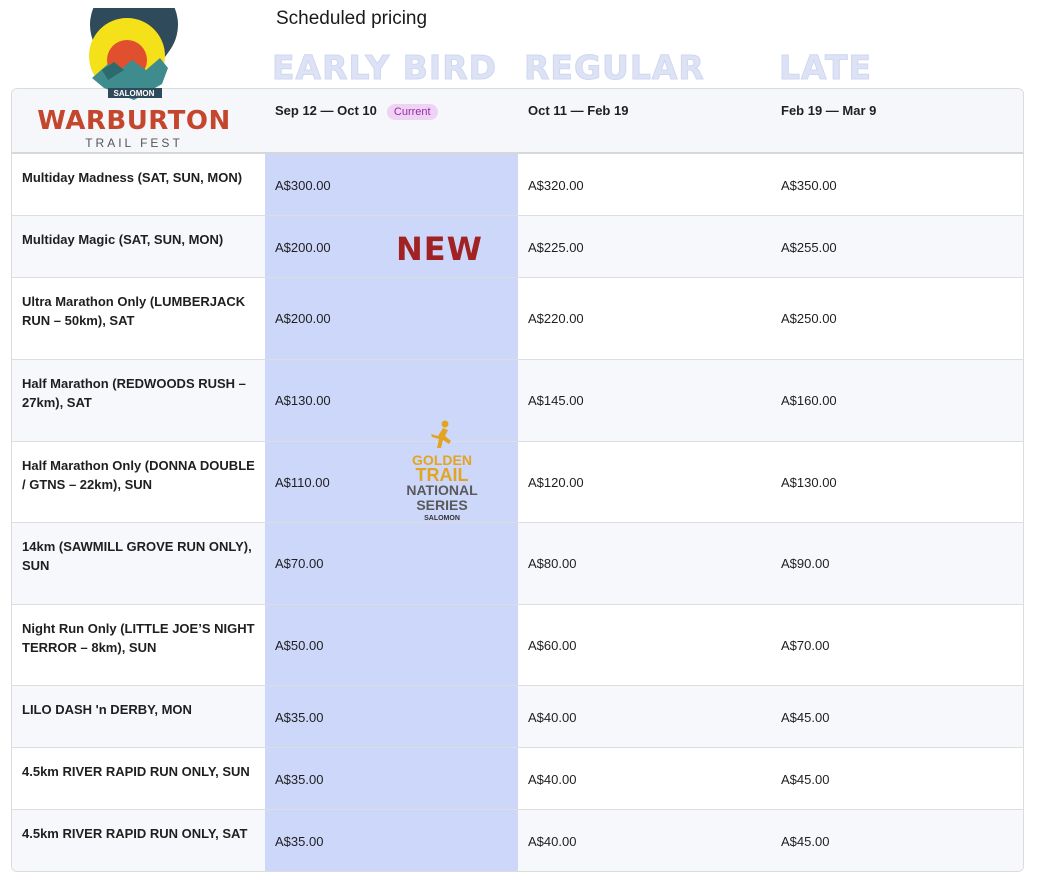 The image size is (1046, 882). What do you see at coordinates (138, 840) in the screenshot?
I see `row-event-name: 4.5km RIVER RAPID RUN ONLY, SAT` at bounding box center [138, 840].